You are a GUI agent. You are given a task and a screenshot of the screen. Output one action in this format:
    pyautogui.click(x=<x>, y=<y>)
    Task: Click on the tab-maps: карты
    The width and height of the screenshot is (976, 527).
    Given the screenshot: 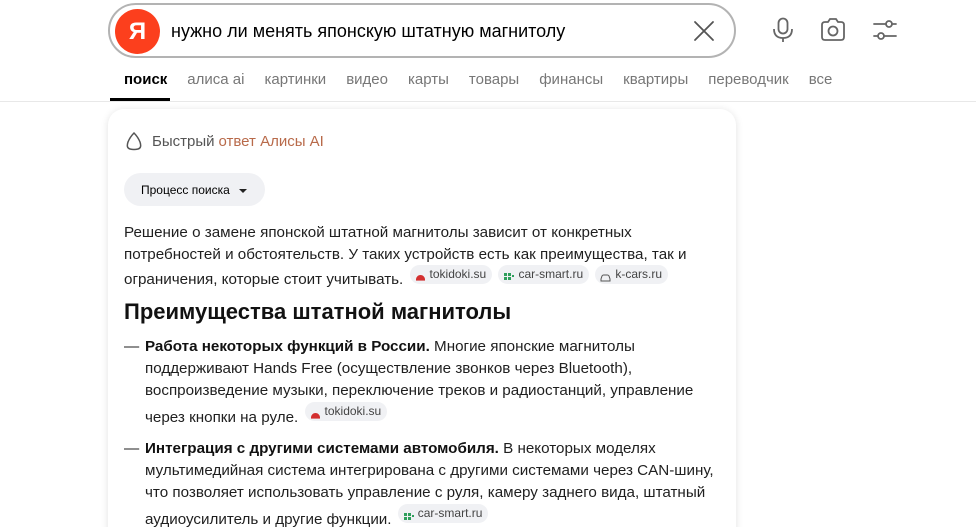 What is the action you would take?
    pyautogui.click(x=428, y=81)
    